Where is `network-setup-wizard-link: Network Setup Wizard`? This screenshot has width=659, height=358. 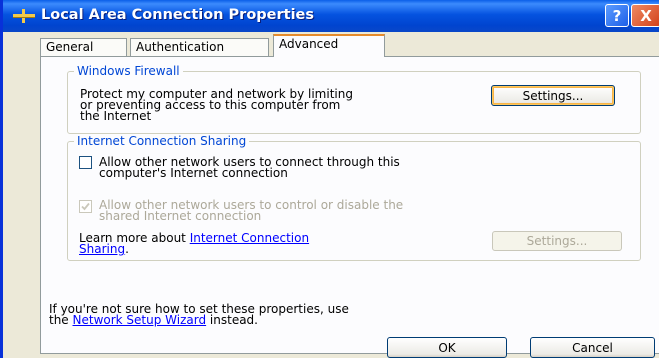 network-setup-wizard-link: Network Setup Wizard is located at coordinates (140, 320).